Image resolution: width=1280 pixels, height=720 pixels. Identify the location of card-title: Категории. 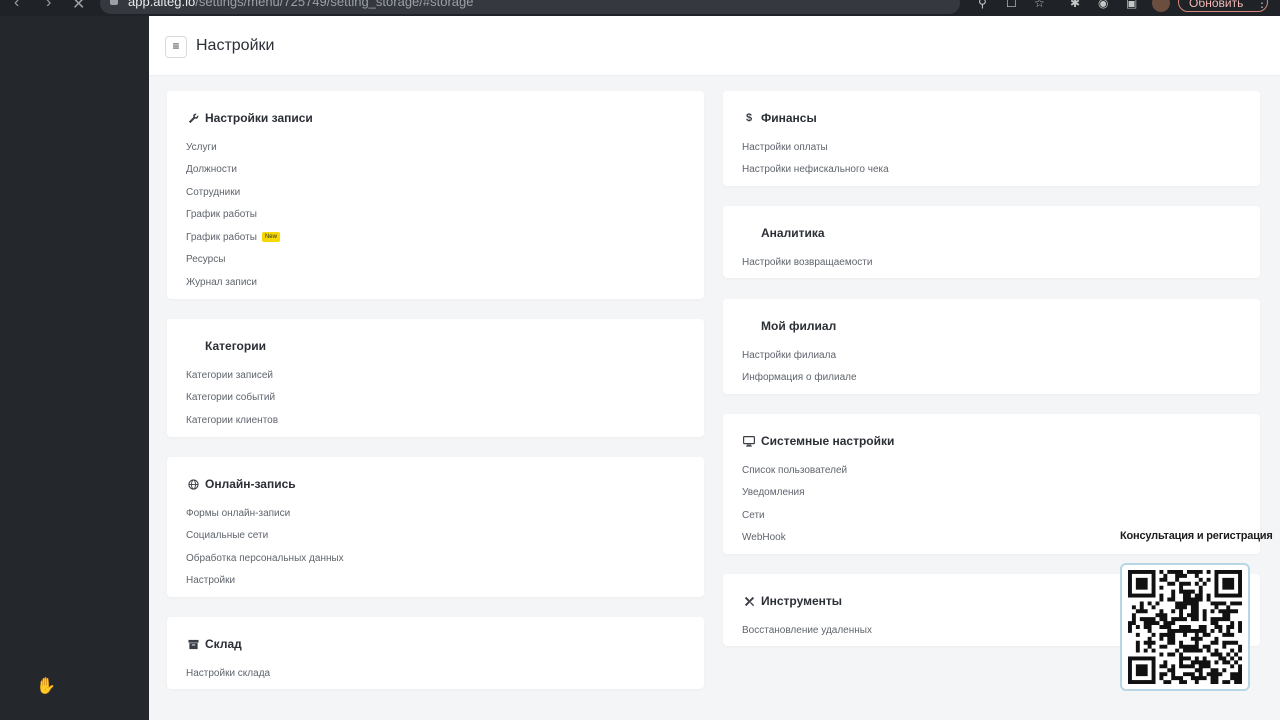
(235, 346).